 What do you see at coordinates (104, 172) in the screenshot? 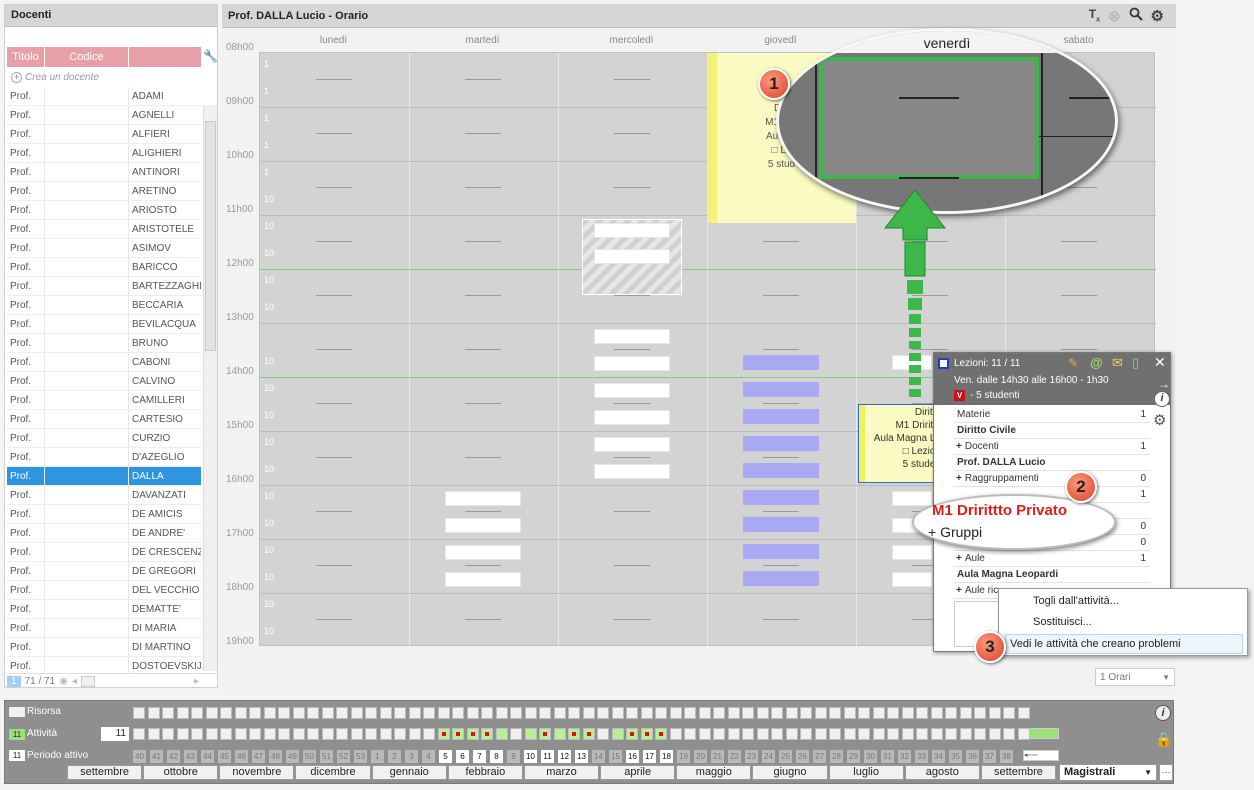
I see `teacher-row: Prof. ANTINORI` at bounding box center [104, 172].